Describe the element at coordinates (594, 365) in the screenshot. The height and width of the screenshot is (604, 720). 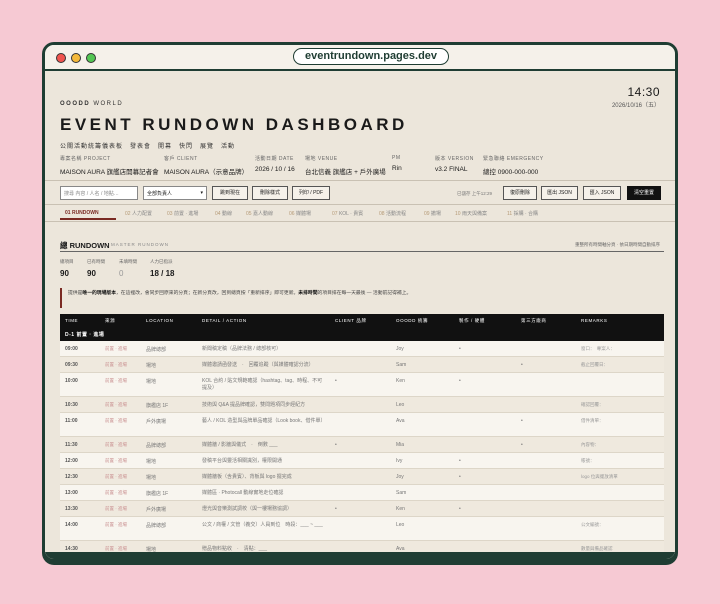
I see `cell-remark: 截止回覆日：` at that location.